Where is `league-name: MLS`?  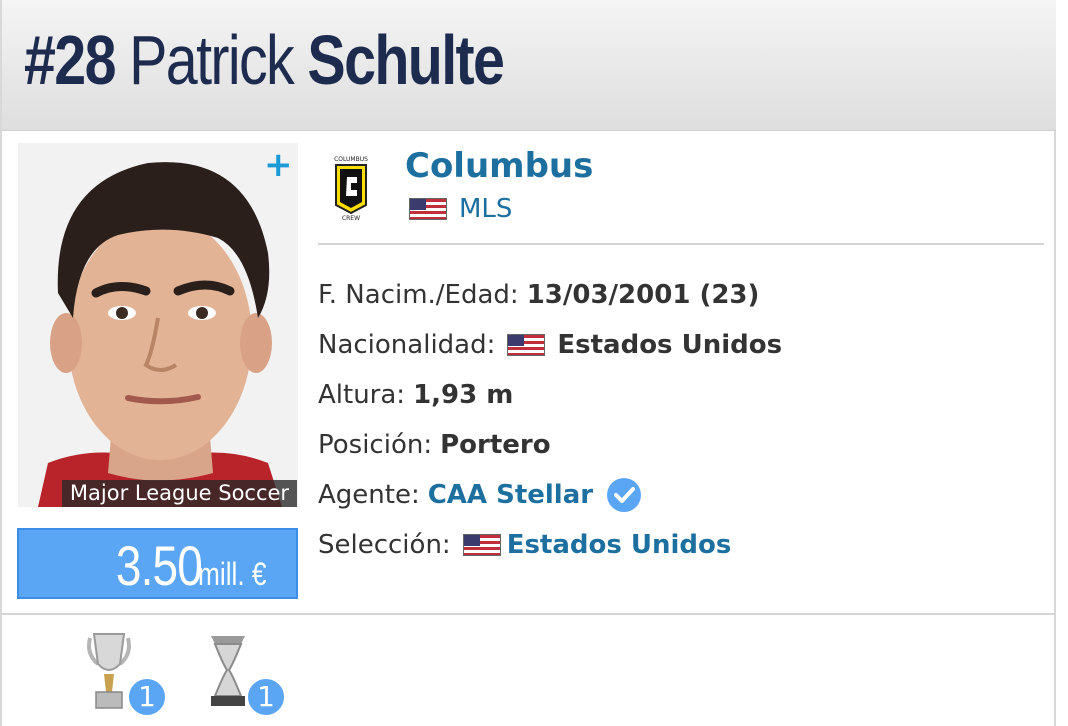 league-name: MLS is located at coordinates (486, 209).